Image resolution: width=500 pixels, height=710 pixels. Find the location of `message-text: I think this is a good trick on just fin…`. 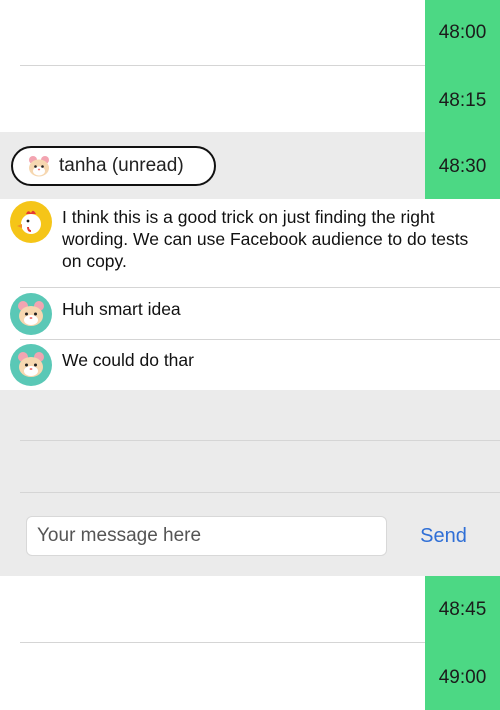

message-text: I think this is a good trick on just fin… is located at coordinates (265, 239).